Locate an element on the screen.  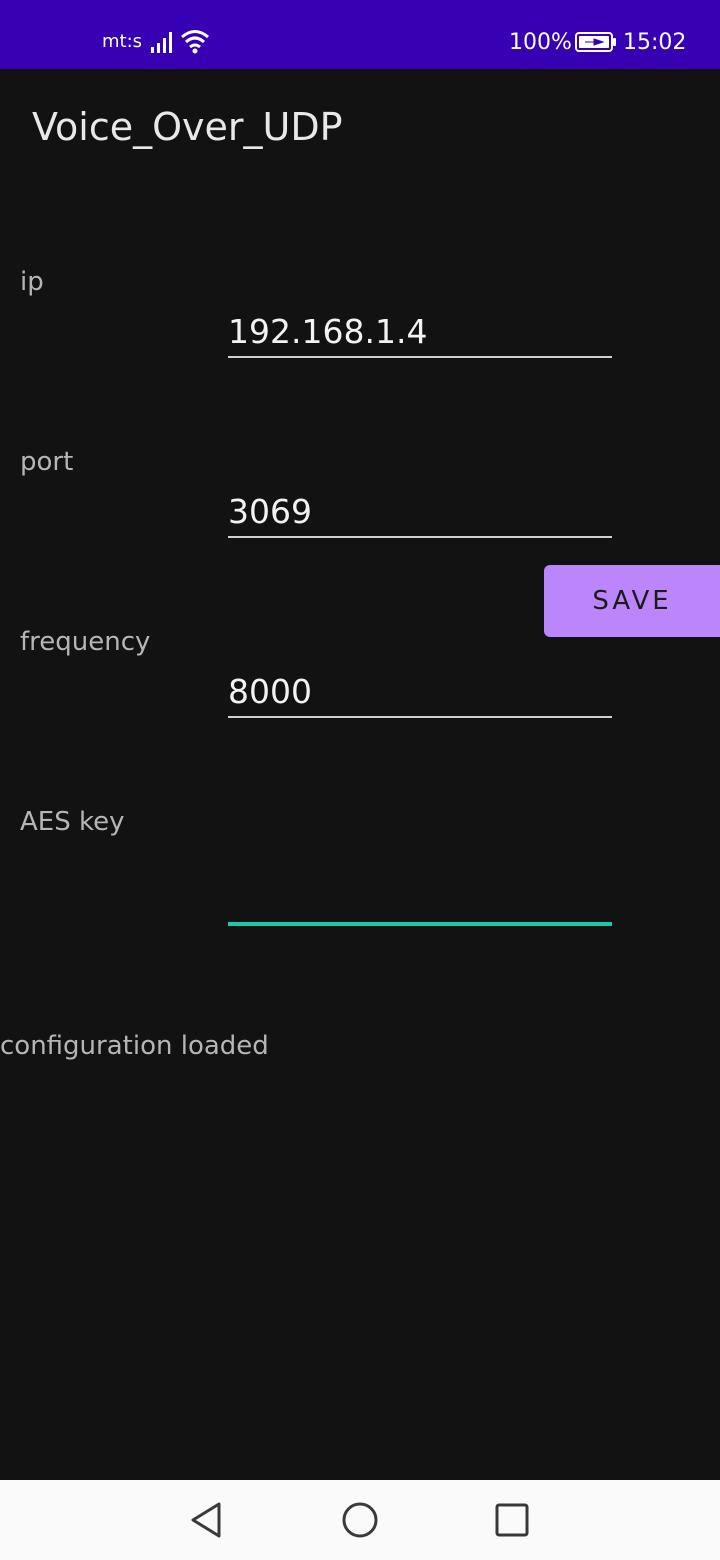
port-label: port is located at coordinates (47, 462).